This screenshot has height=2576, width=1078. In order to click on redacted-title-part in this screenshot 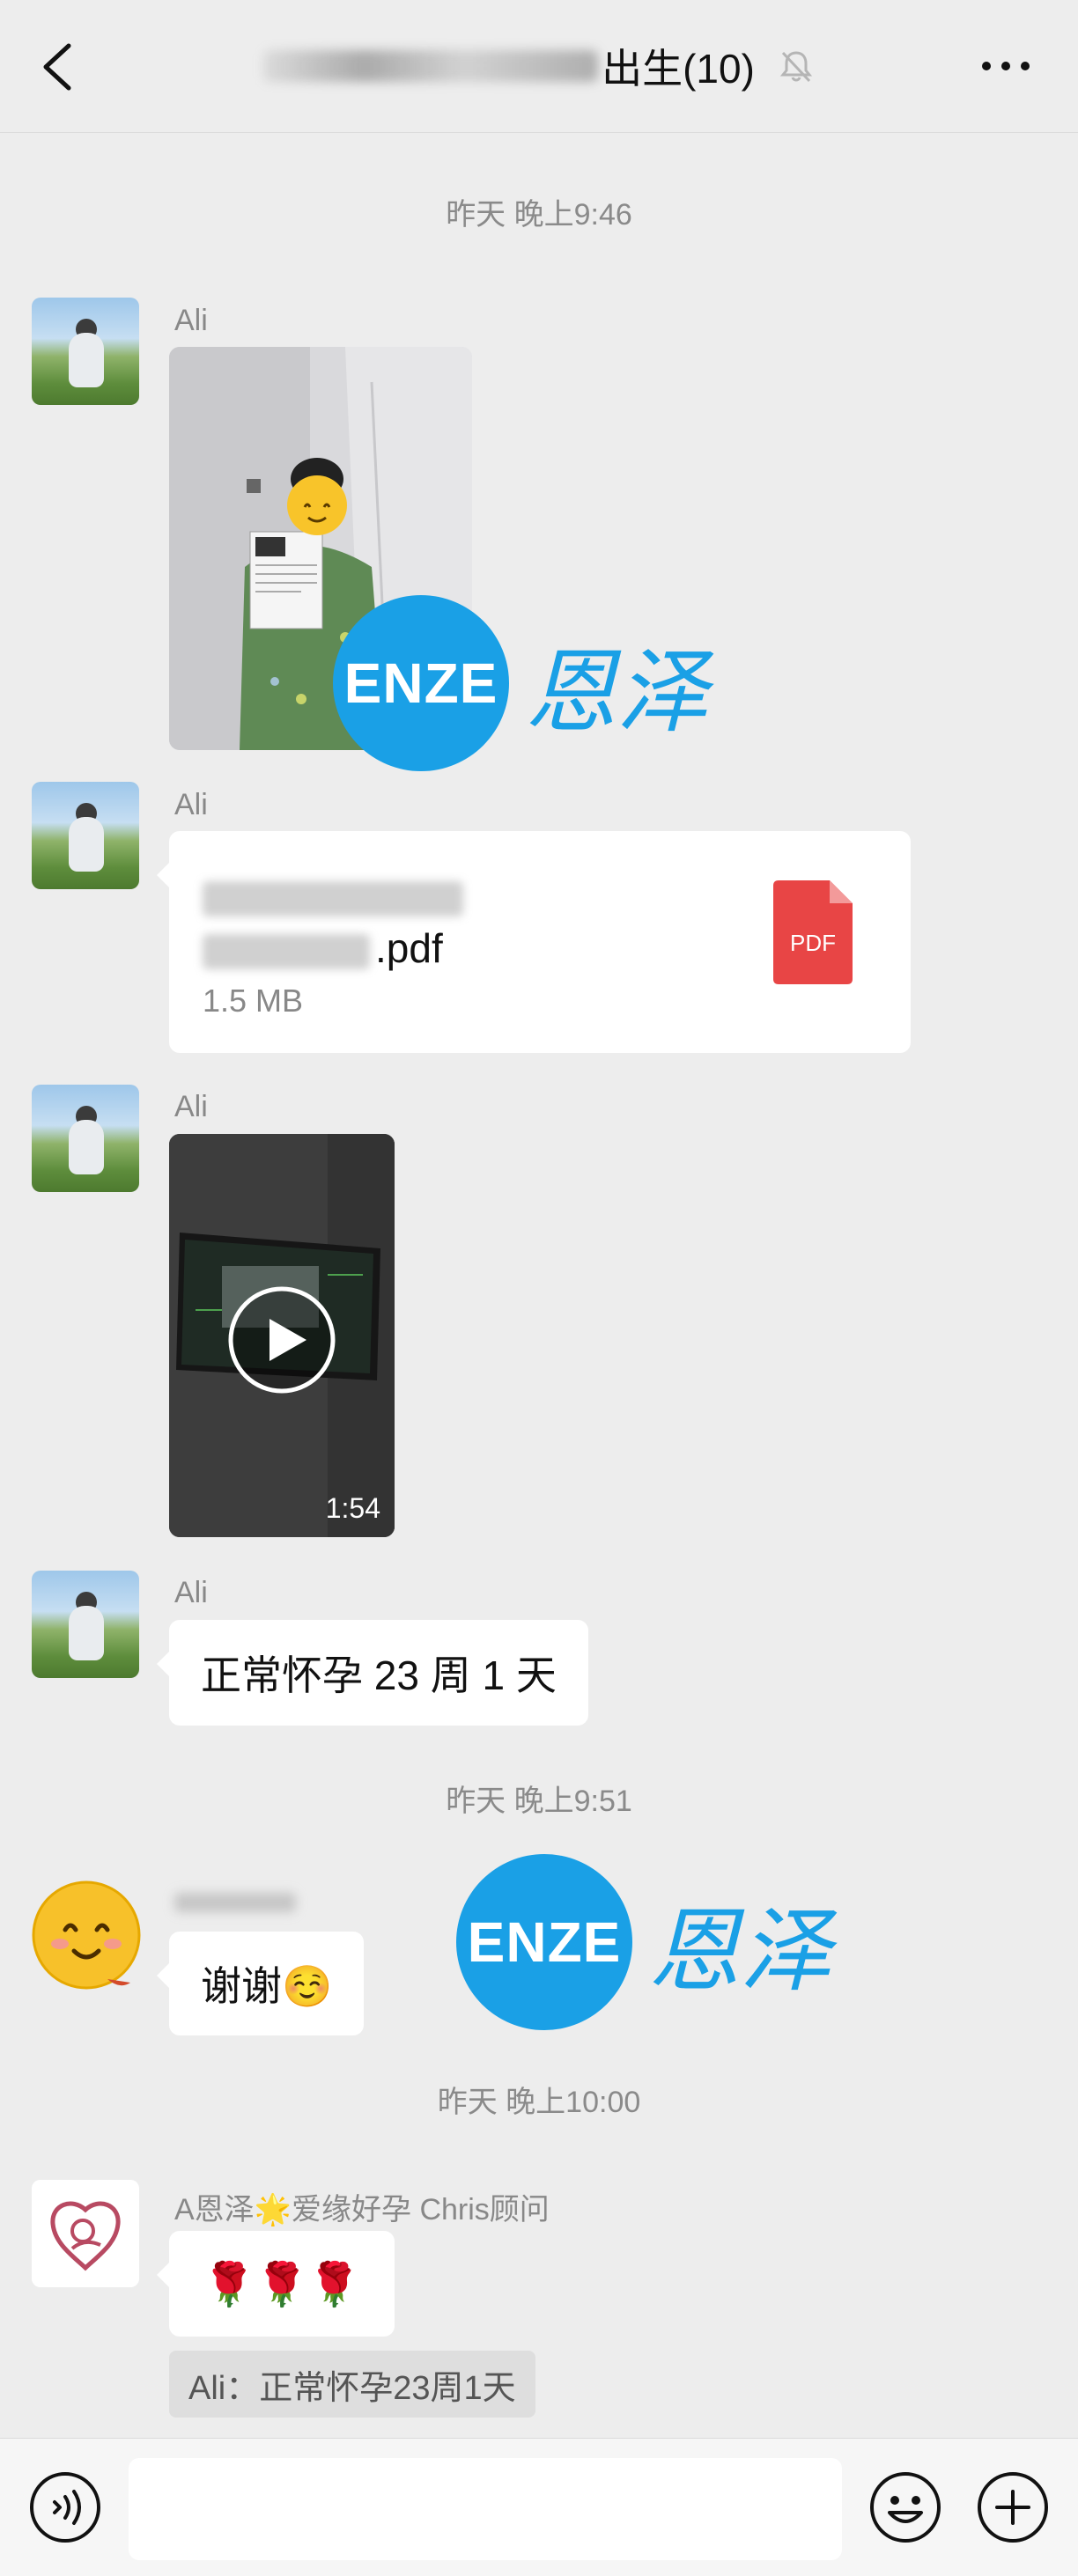, I will do `click(431, 66)`.